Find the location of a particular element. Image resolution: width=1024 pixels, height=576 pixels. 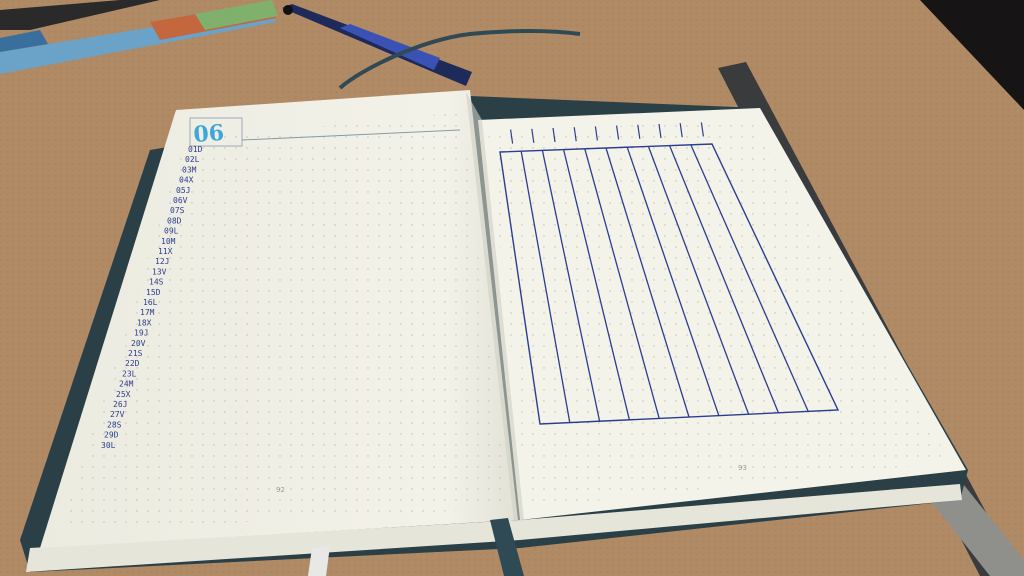

day-label: 29D is located at coordinates (111, 435).